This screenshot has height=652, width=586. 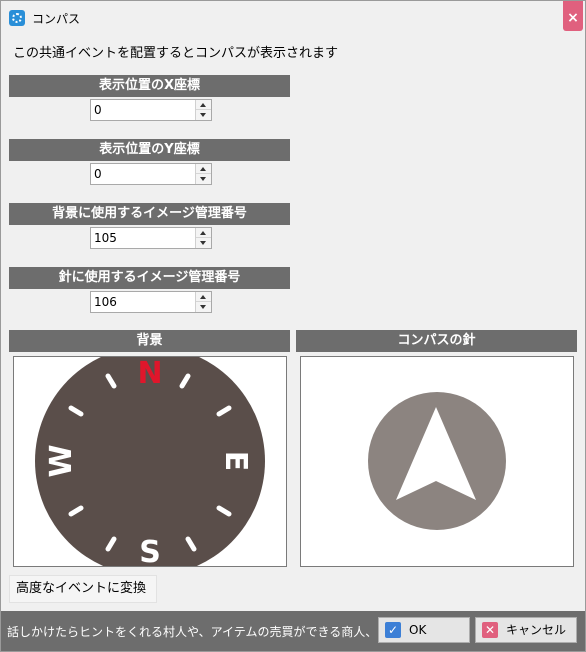 I want to click on background-image-decrement-icon, so click(x=203, y=243).